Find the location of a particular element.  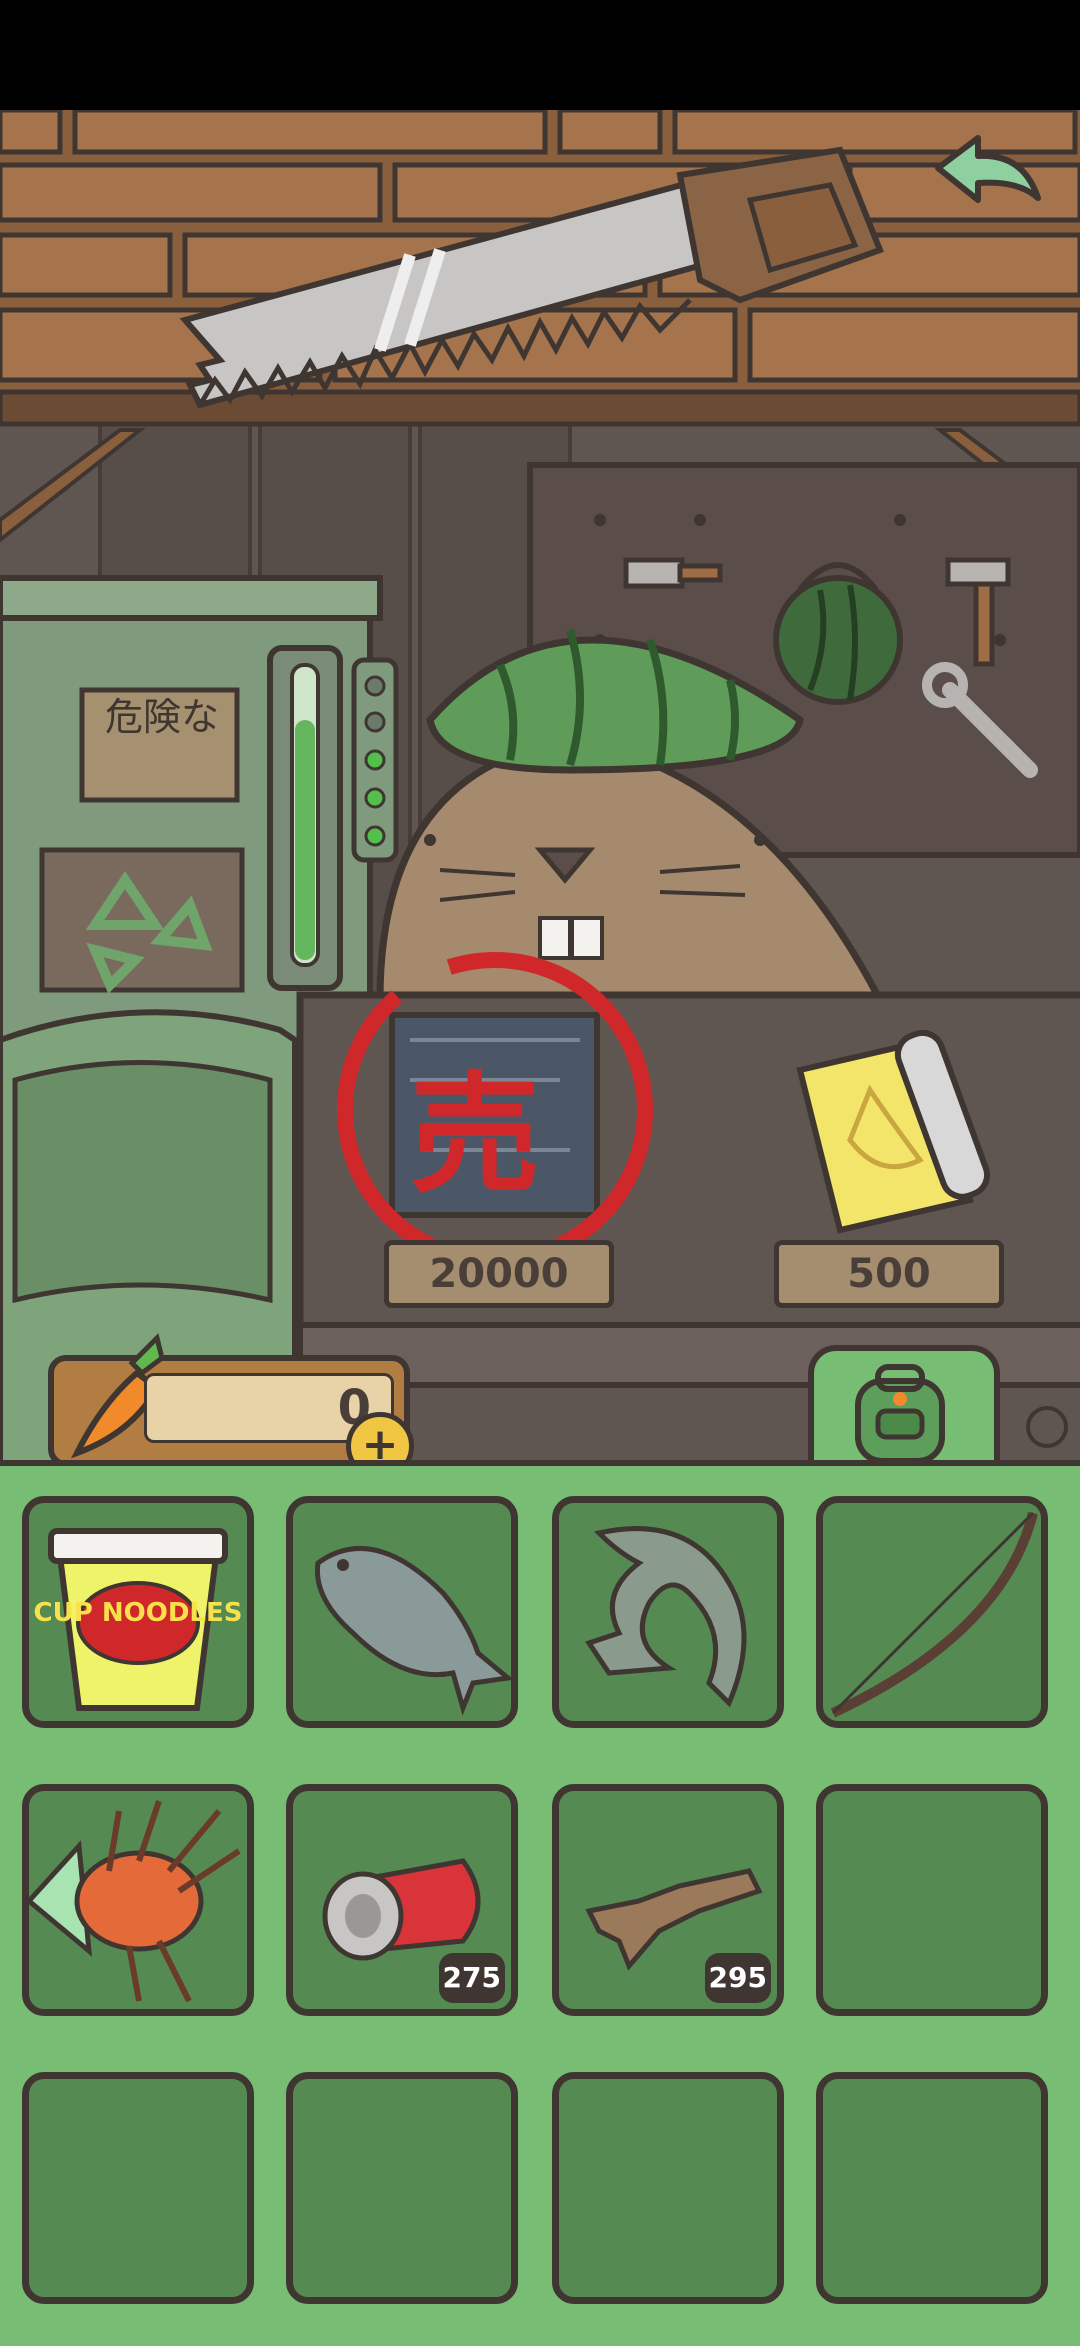

cup-noodles-icon: CUP NOODLES is located at coordinates (138, 1619).